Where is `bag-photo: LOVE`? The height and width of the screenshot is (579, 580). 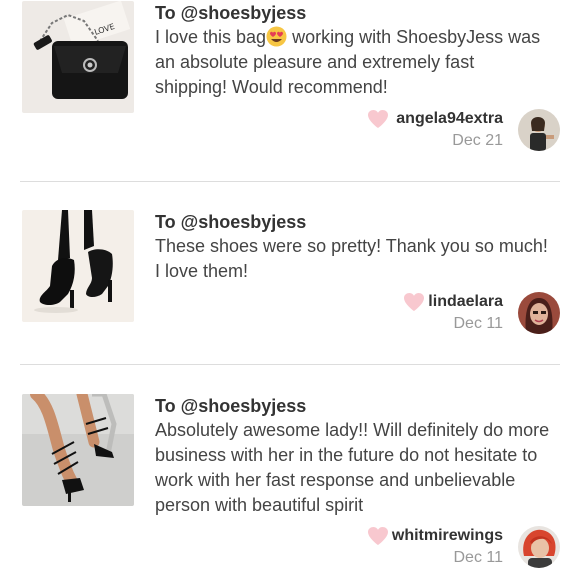
bag-photo: LOVE is located at coordinates (78, 57).